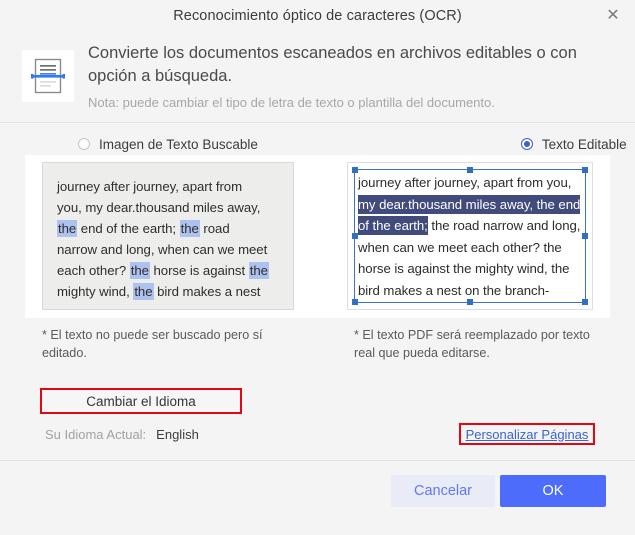  Describe the element at coordinates (258, 270) in the screenshot. I see `preview-left-highlight-4: the` at that location.